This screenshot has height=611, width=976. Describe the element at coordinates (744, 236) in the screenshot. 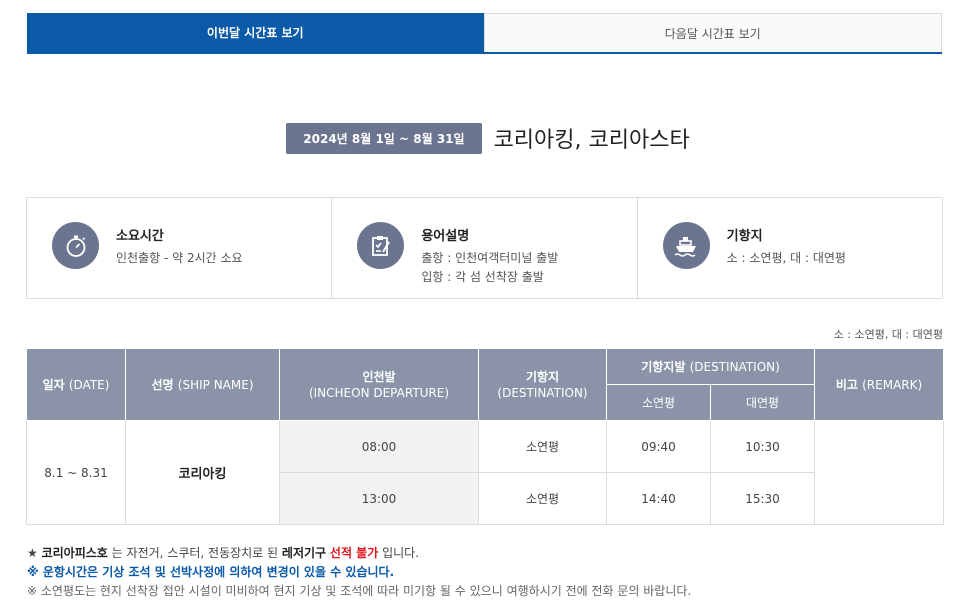

I see `info-port-title: 기항지` at that location.